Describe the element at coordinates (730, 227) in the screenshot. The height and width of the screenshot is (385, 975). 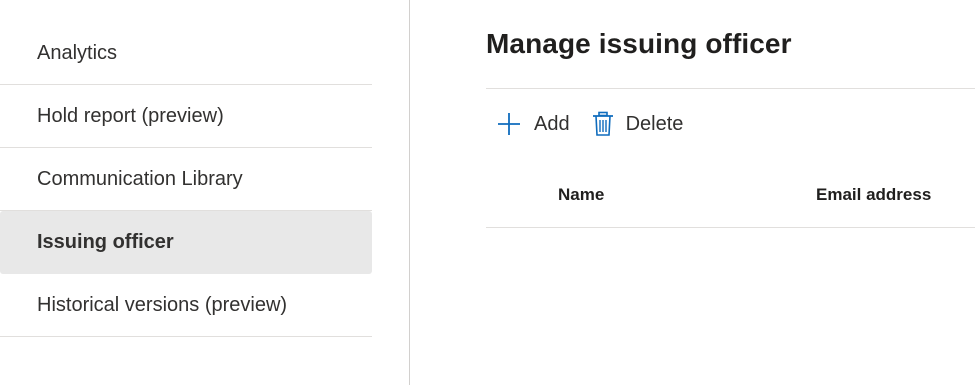
I see `table-header-divider` at that location.